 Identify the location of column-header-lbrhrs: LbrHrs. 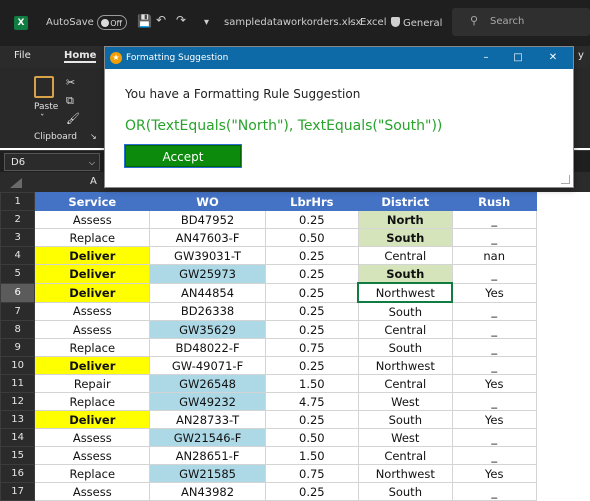
(311, 201).